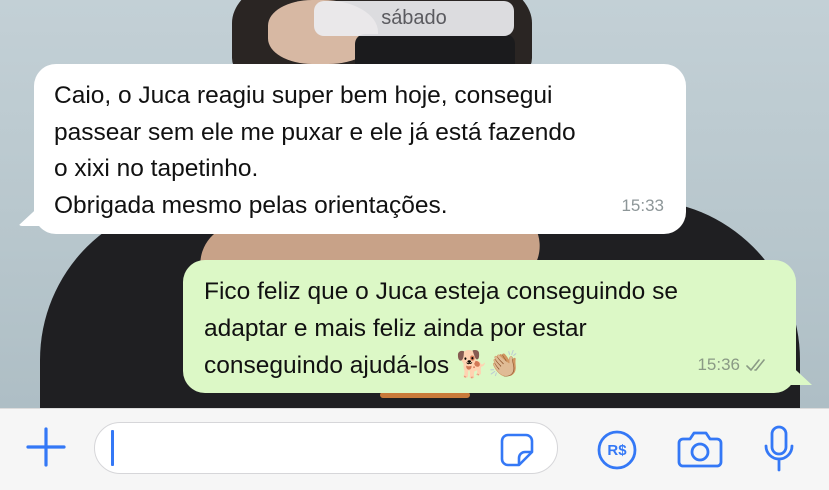  Describe the element at coordinates (327, 365) in the screenshot. I see `message-text: conseguindo ajudá-los` at that location.